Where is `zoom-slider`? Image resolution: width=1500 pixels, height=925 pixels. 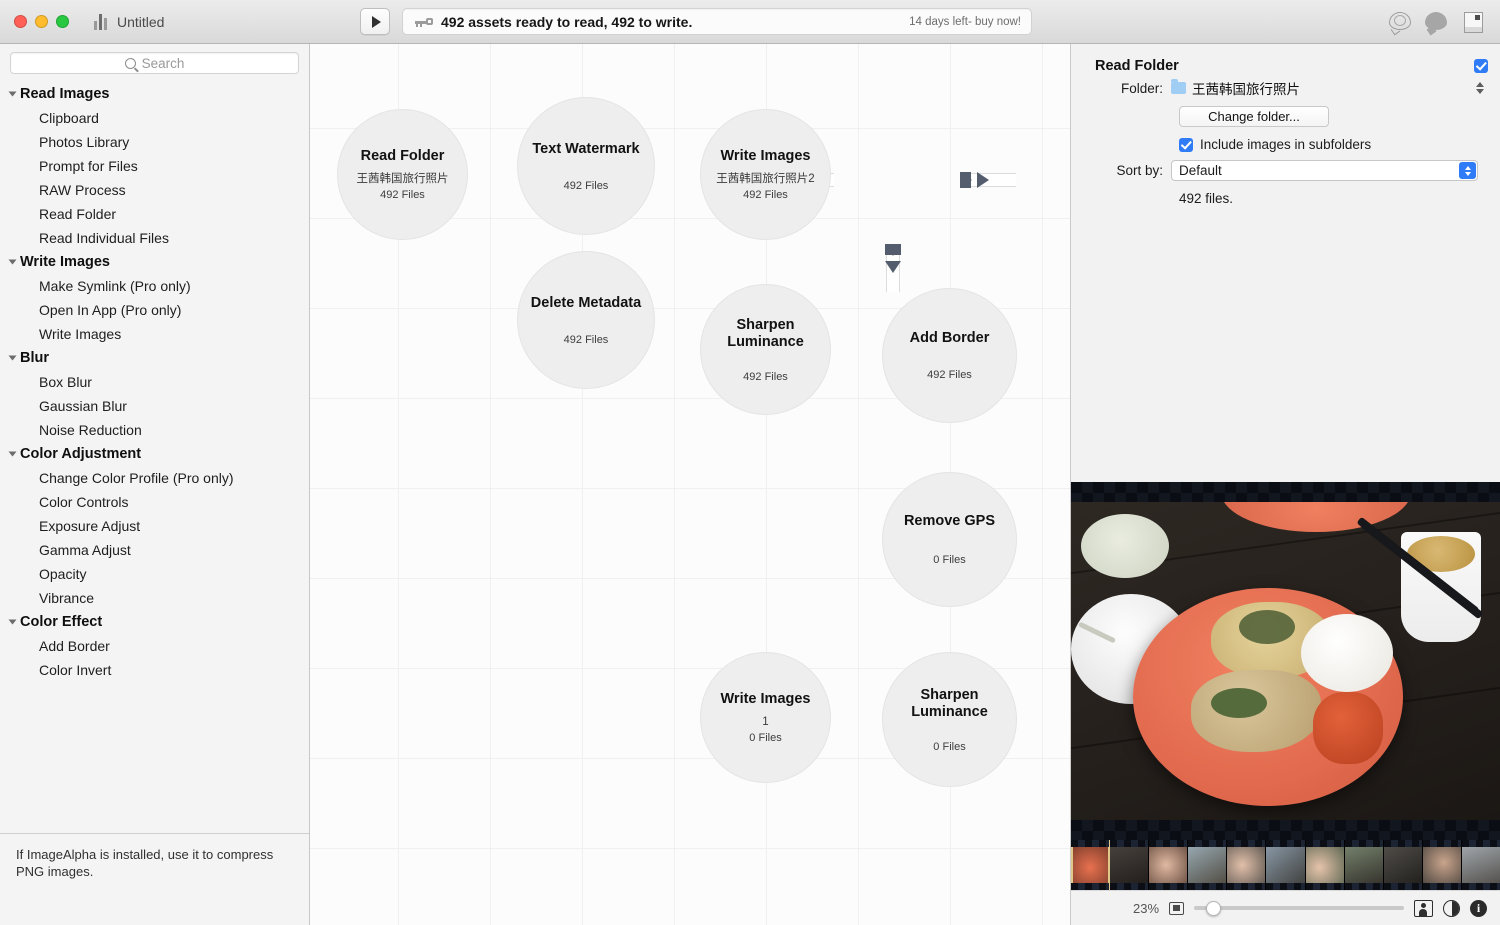
zoom-slider is located at coordinates (1299, 908).